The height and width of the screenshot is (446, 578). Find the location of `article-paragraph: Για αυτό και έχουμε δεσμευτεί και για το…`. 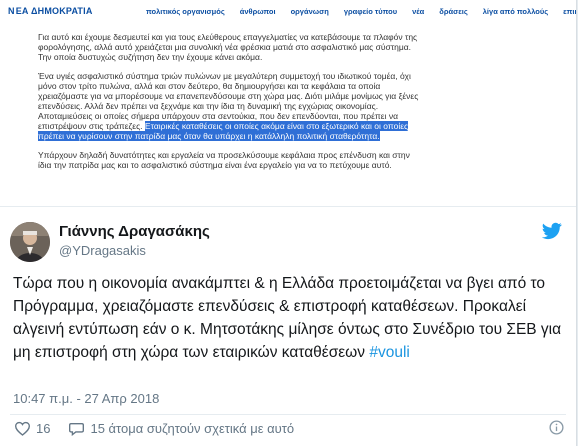

article-paragraph: Για αυτό και έχουμε δεσμευτεί και για το… is located at coordinates (273, 47).